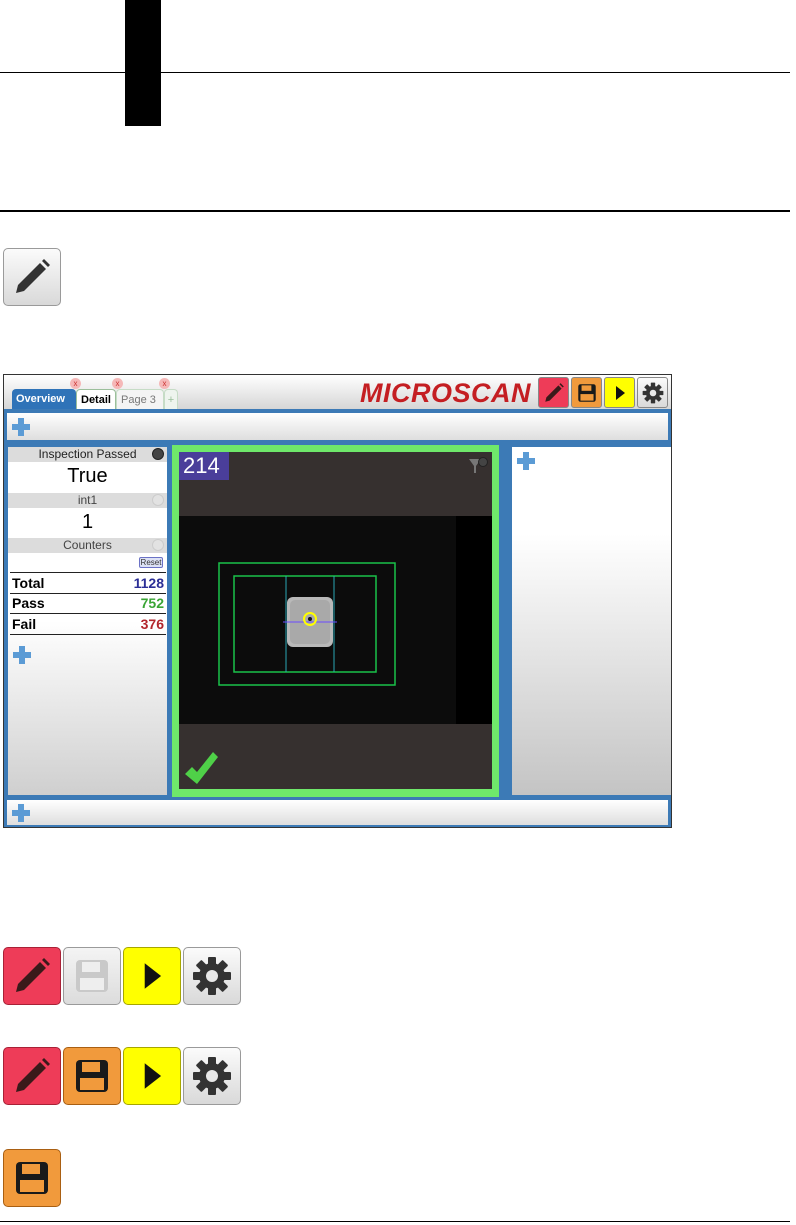  What do you see at coordinates (395, 1221) in the screenshot?
I see `footer-rule` at bounding box center [395, 1221].